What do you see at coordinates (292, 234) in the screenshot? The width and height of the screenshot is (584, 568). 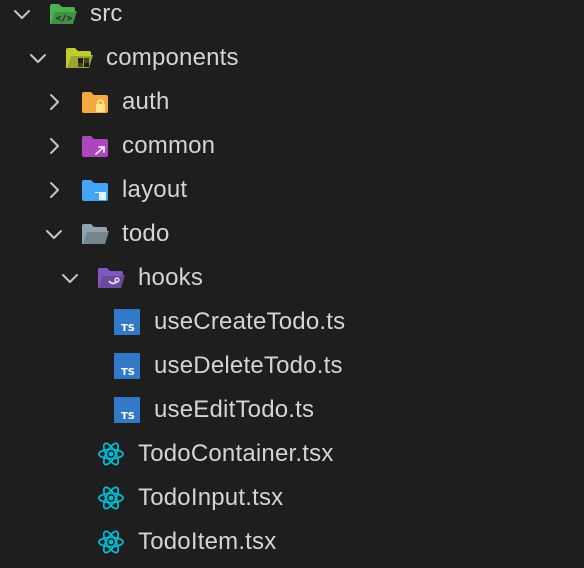 I see `folder-row-todo: todo` at bounding box center [292, 234].